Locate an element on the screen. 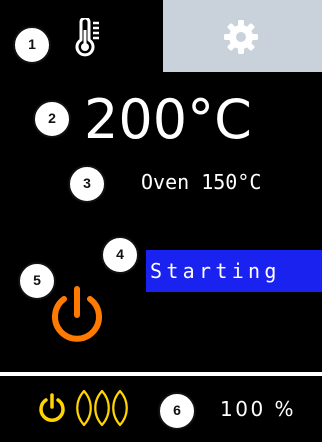 Image resolution: width=322 pixels, height=442 pixels. callout-badge-2: 2 is located at coordinates (52, 119).